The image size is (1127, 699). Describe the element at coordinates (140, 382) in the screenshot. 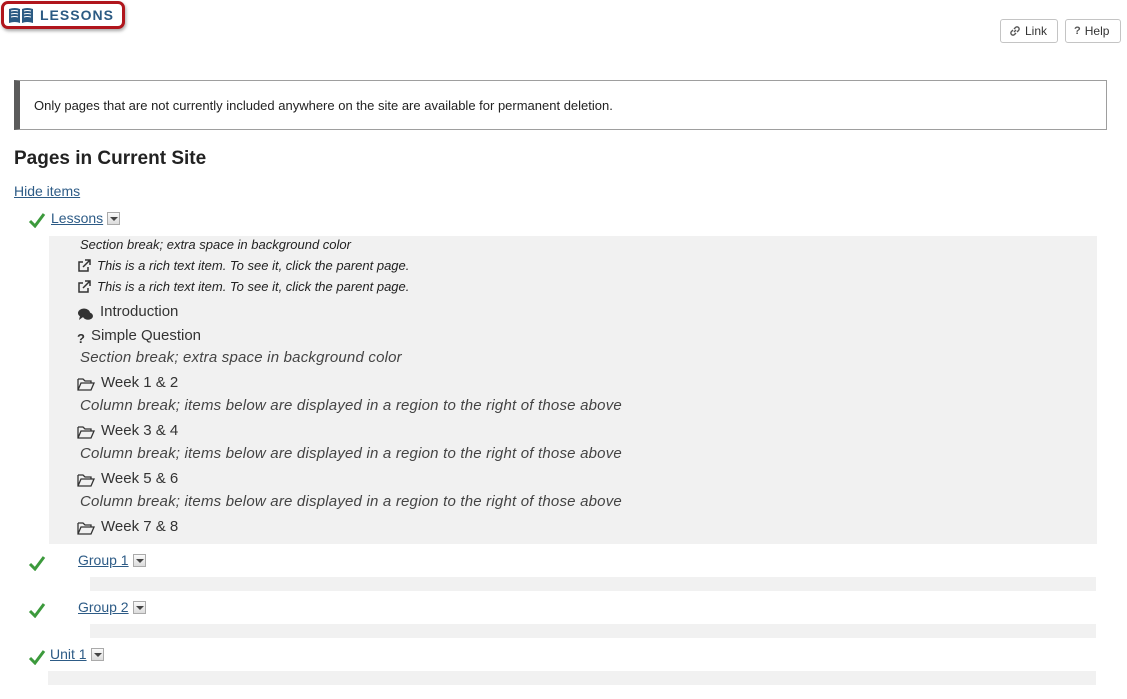

I see `subpage-item: Week 1 & 2` at that location.